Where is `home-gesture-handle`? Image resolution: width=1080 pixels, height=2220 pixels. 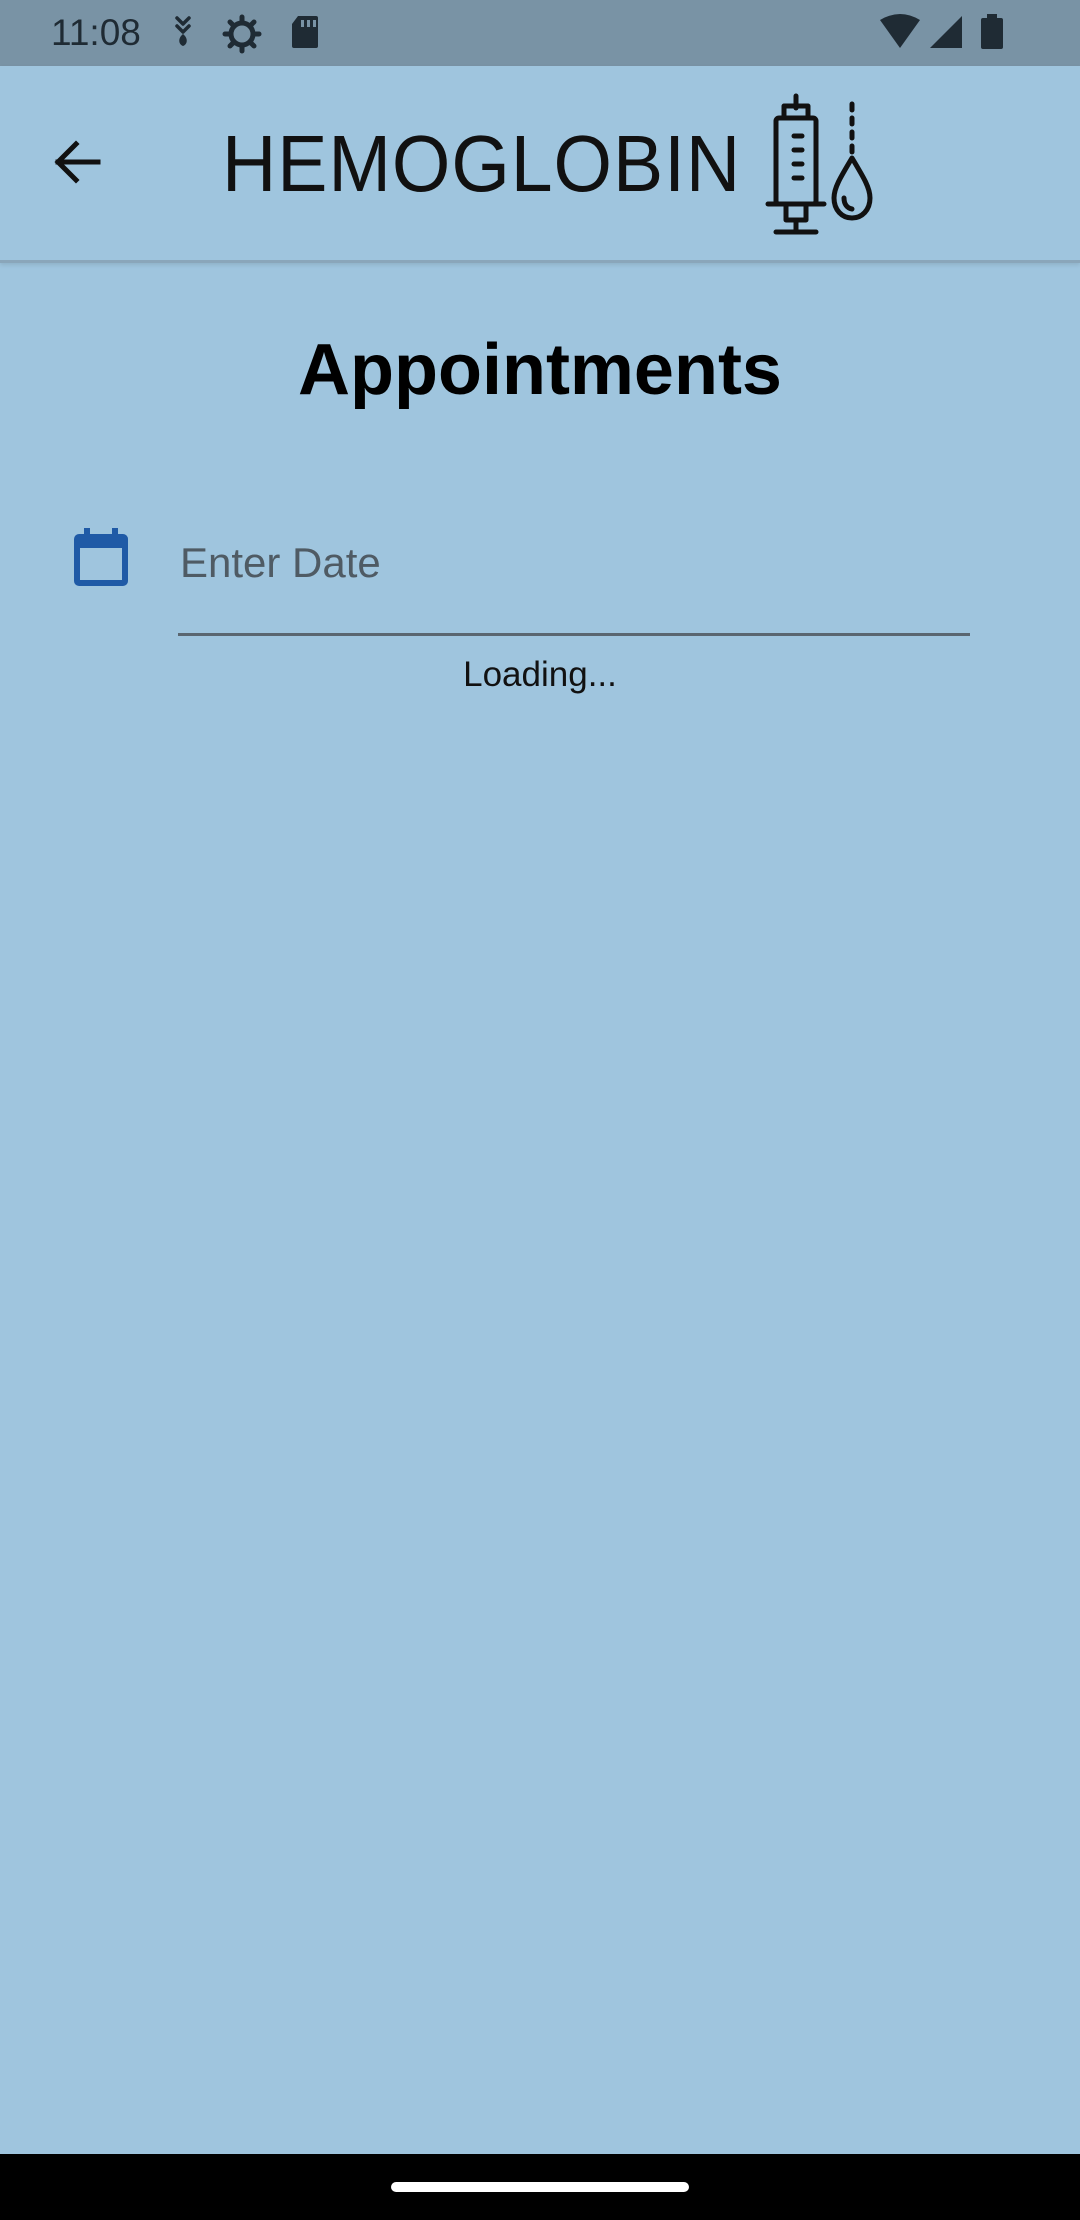
home-gesture-handle is located at coordinates (540, 2187).